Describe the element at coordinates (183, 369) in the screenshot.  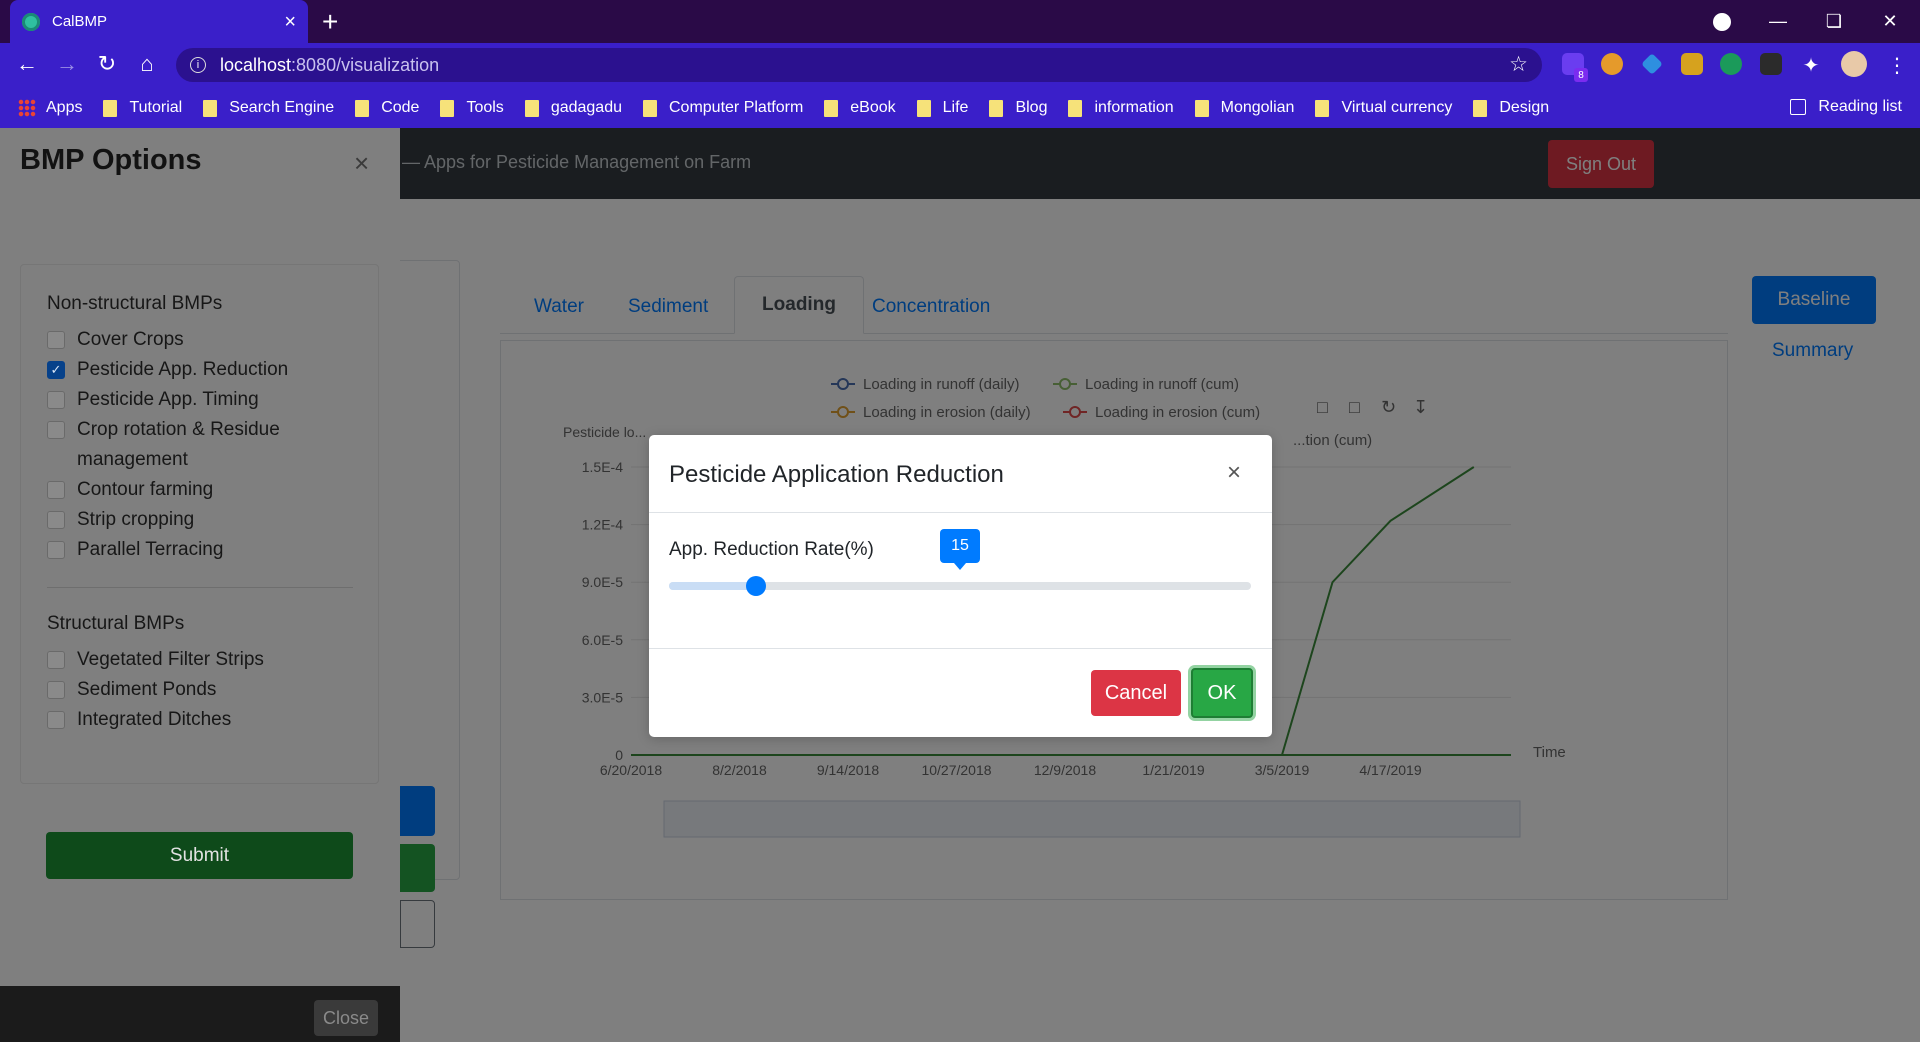
I see `checkbox-label: Pesticide App. Reduction` at that location.